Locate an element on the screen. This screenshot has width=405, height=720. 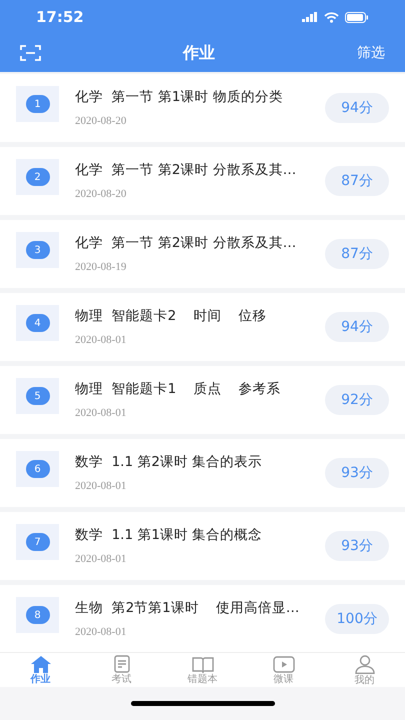
play-icon is located at coordinates (283, 664).